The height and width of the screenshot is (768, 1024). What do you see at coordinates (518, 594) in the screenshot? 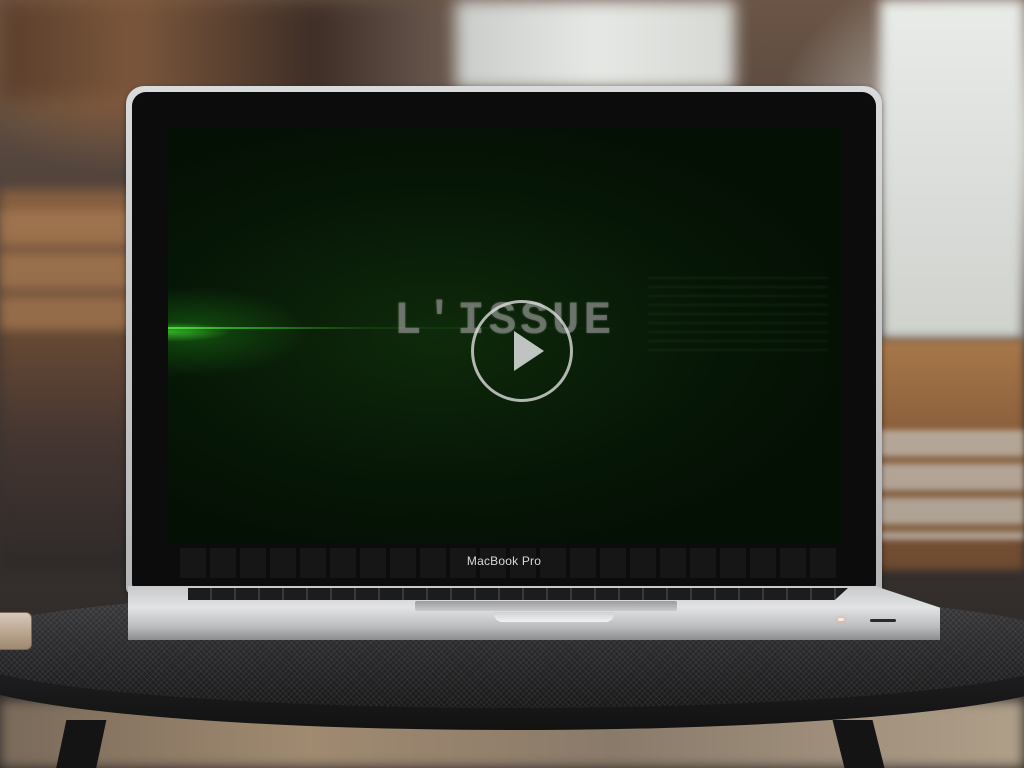
I see `laptop-keyboard` at bounding box center [518, 594].